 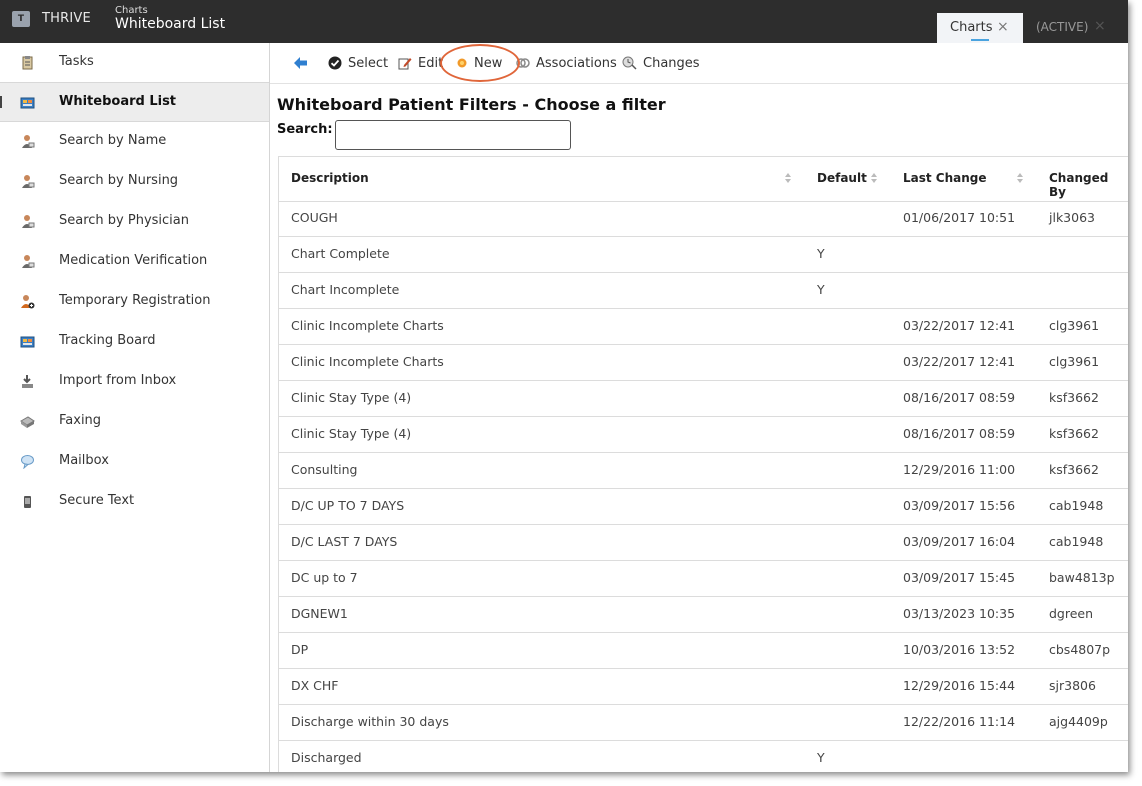 I want to click on table-row: D/C LAST 7 DAYS 03/09/2017 16:04 cab1948, so click(x=703, y=543).